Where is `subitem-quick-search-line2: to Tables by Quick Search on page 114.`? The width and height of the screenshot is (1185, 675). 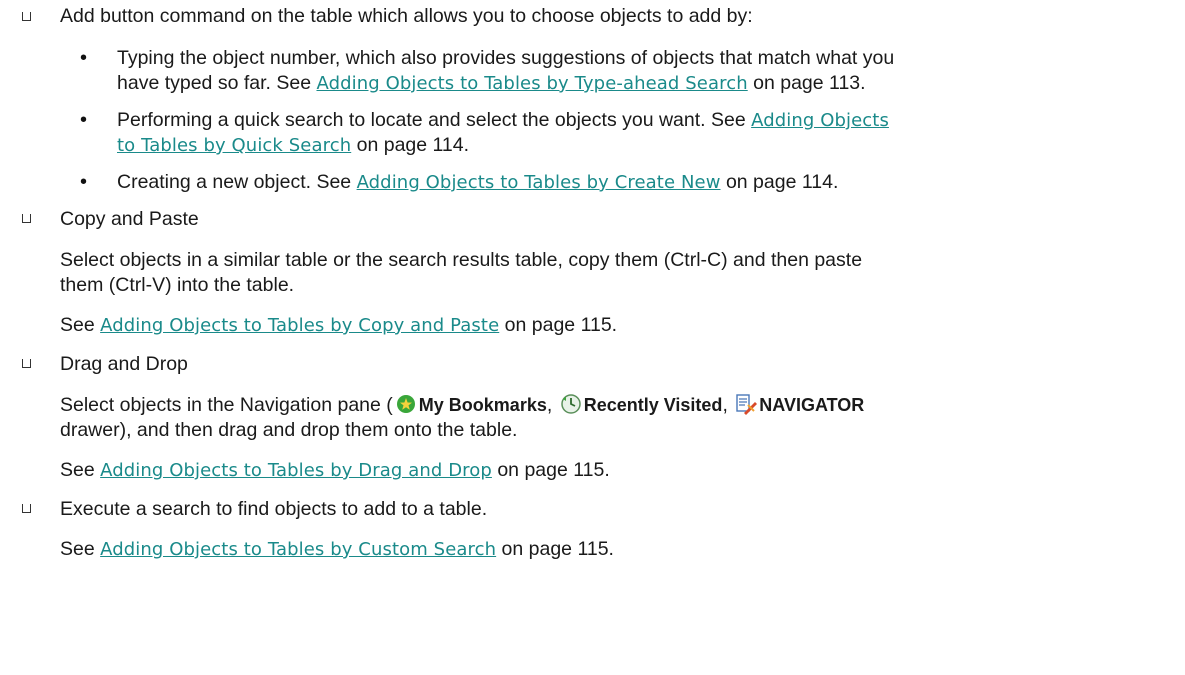 subitem-quick-search-line2: to Tables by Quick Search on page 114. is located at coordinates (293, 145).